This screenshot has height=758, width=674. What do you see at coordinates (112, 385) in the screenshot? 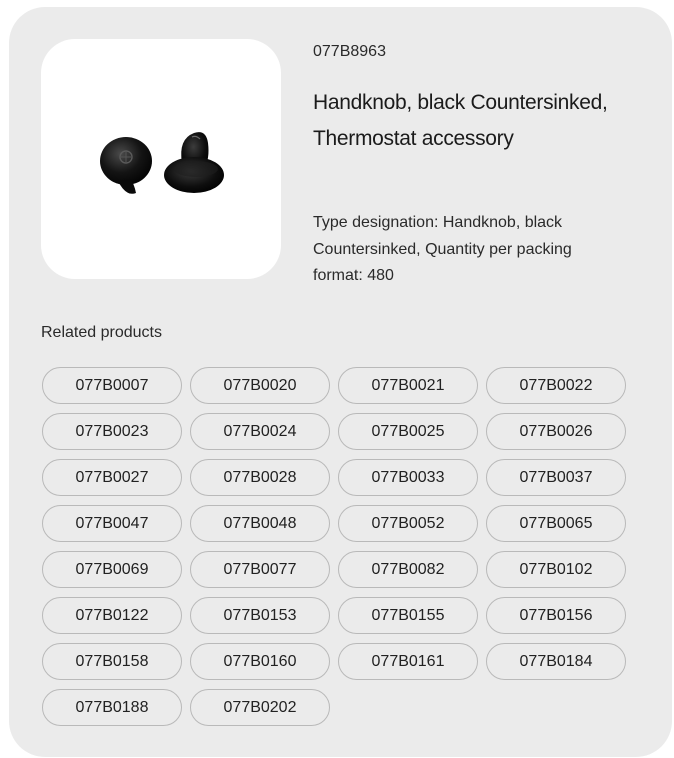
I see `related-product-pill: 077B0007` at bounding box center [112, 385].